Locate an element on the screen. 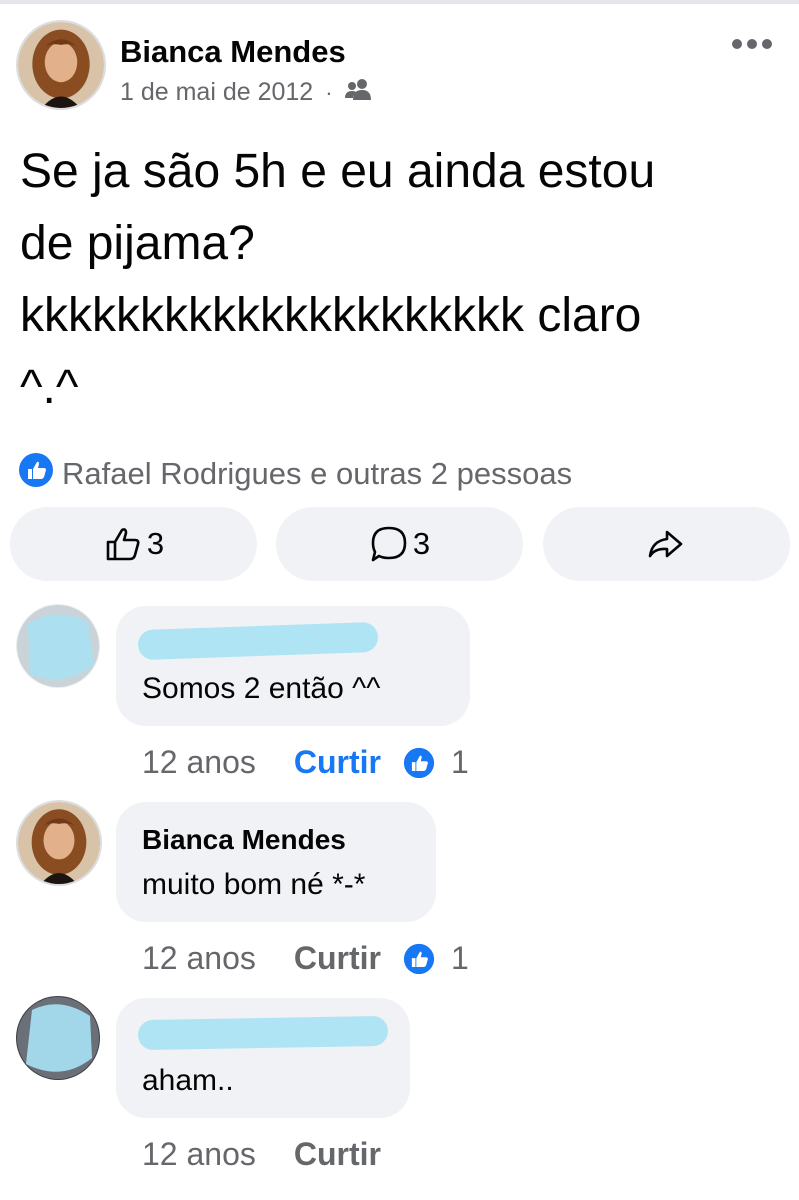 The width and height of the screenshot is (799, 1200). reactions-text: Rafael Rodrigues e outras 2 pessoas is located at coordinates (317, 473).